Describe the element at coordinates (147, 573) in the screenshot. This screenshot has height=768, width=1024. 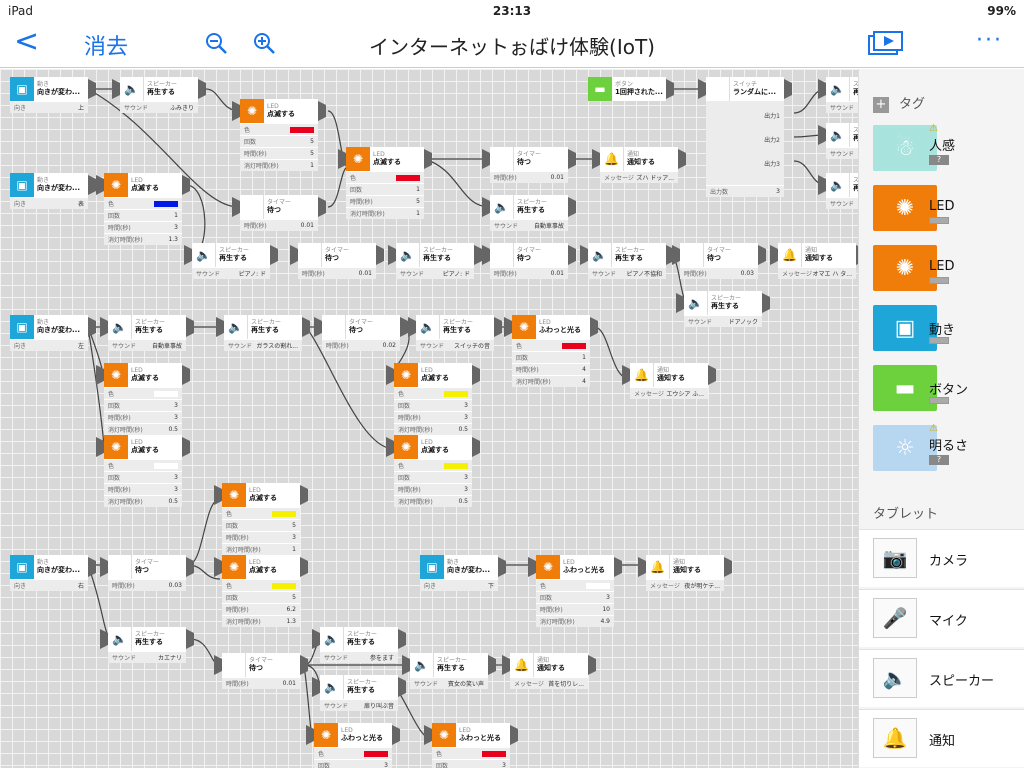
I see `timer-node-7: ◷ タイマー 待つ 時間(秒) 0.03` at that location.